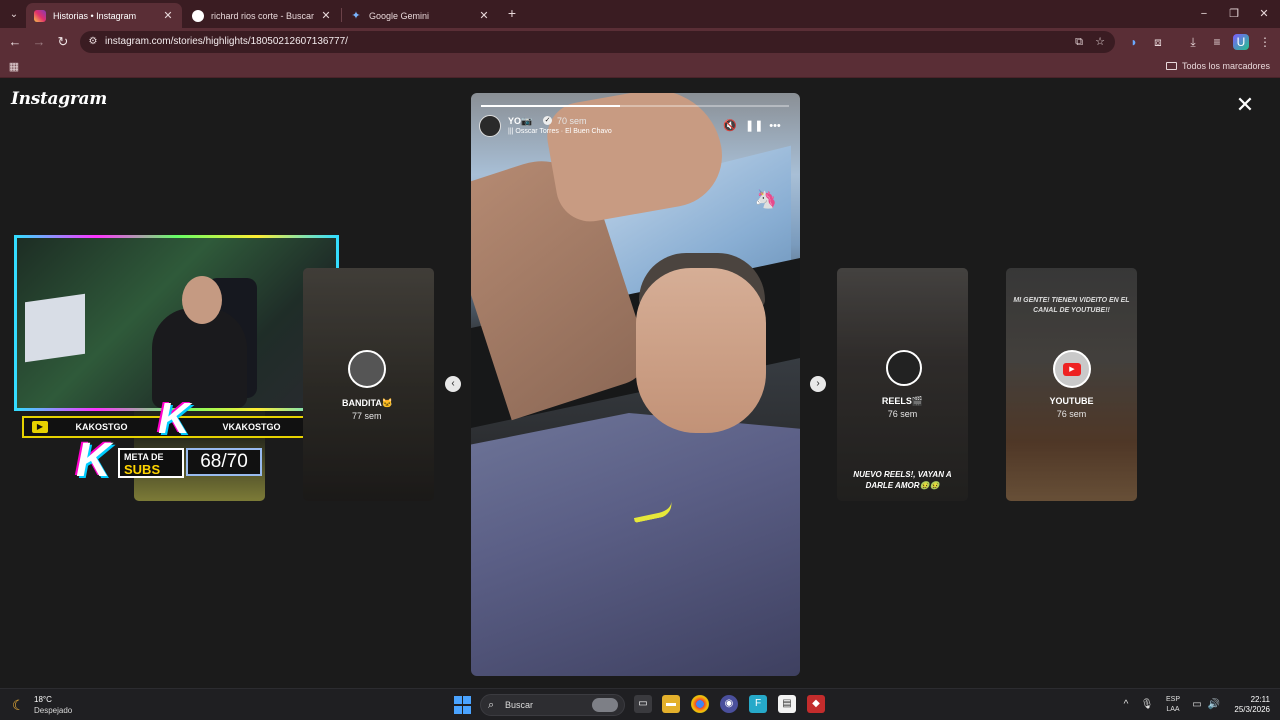 The height and width of the screenshot is (720, 1280). What do you see at coordinates (700, 704) in the screenshot?
I see `chrome-icon` at bounding box center [700, 704].